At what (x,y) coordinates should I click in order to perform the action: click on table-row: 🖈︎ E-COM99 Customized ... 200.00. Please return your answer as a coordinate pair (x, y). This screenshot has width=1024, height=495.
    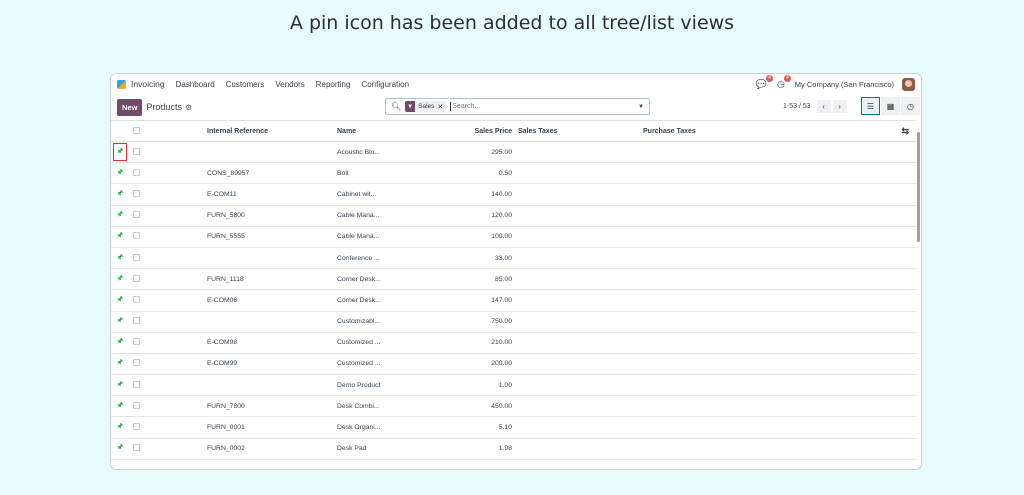
    Looking at the image, I should click on (514, 364).